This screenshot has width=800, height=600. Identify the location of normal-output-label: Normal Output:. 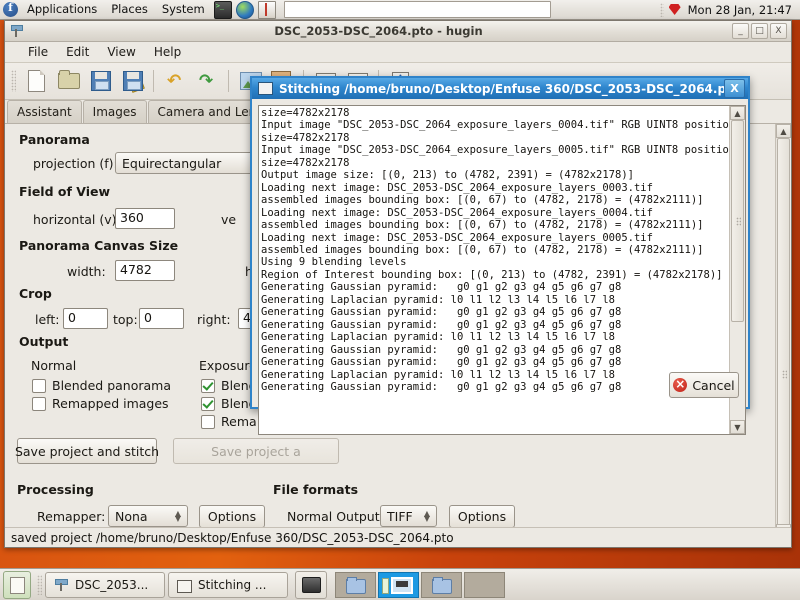
(335, 516).